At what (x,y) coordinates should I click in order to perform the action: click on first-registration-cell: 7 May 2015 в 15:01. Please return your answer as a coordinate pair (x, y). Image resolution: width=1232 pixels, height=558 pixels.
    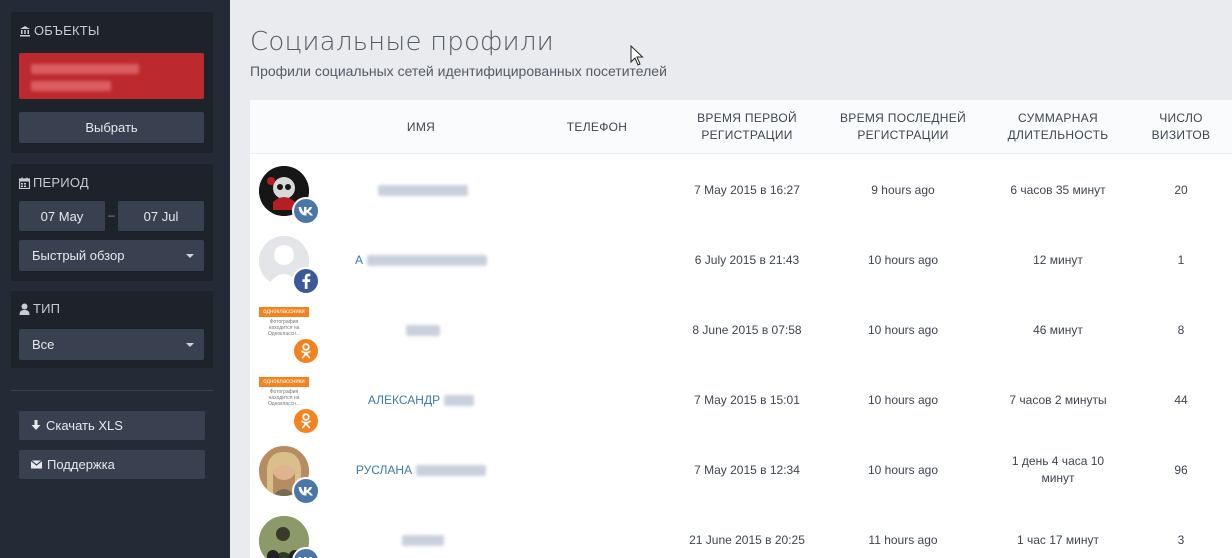
    Looking at the image, I should click on (747, 399).